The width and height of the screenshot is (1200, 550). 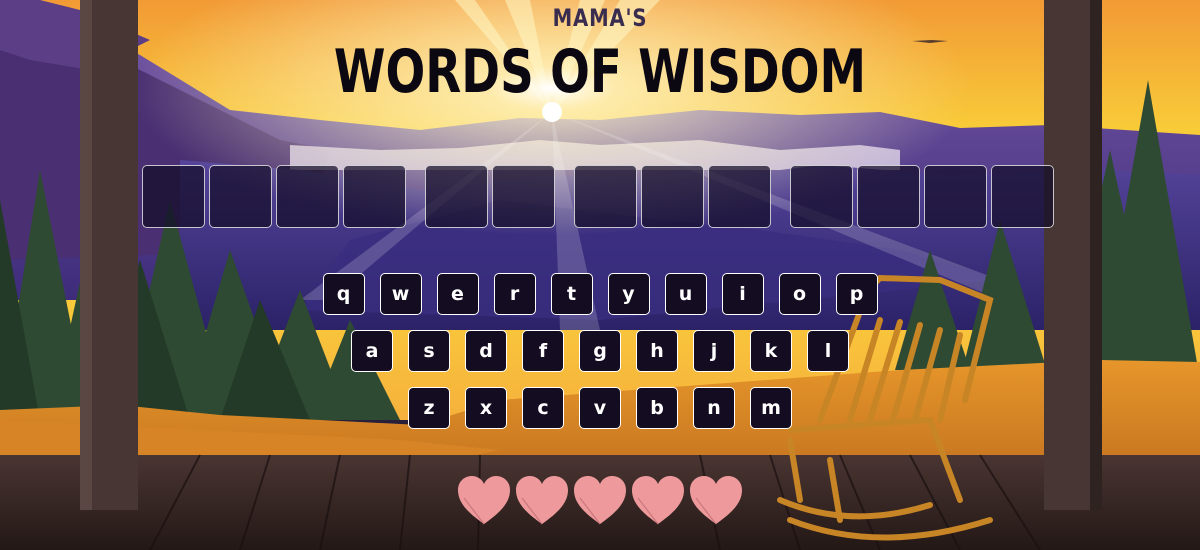 What do you see at coordinates (486, 351) in the screenshot?
I see `key-d: d` at bounding box center [486, 351].